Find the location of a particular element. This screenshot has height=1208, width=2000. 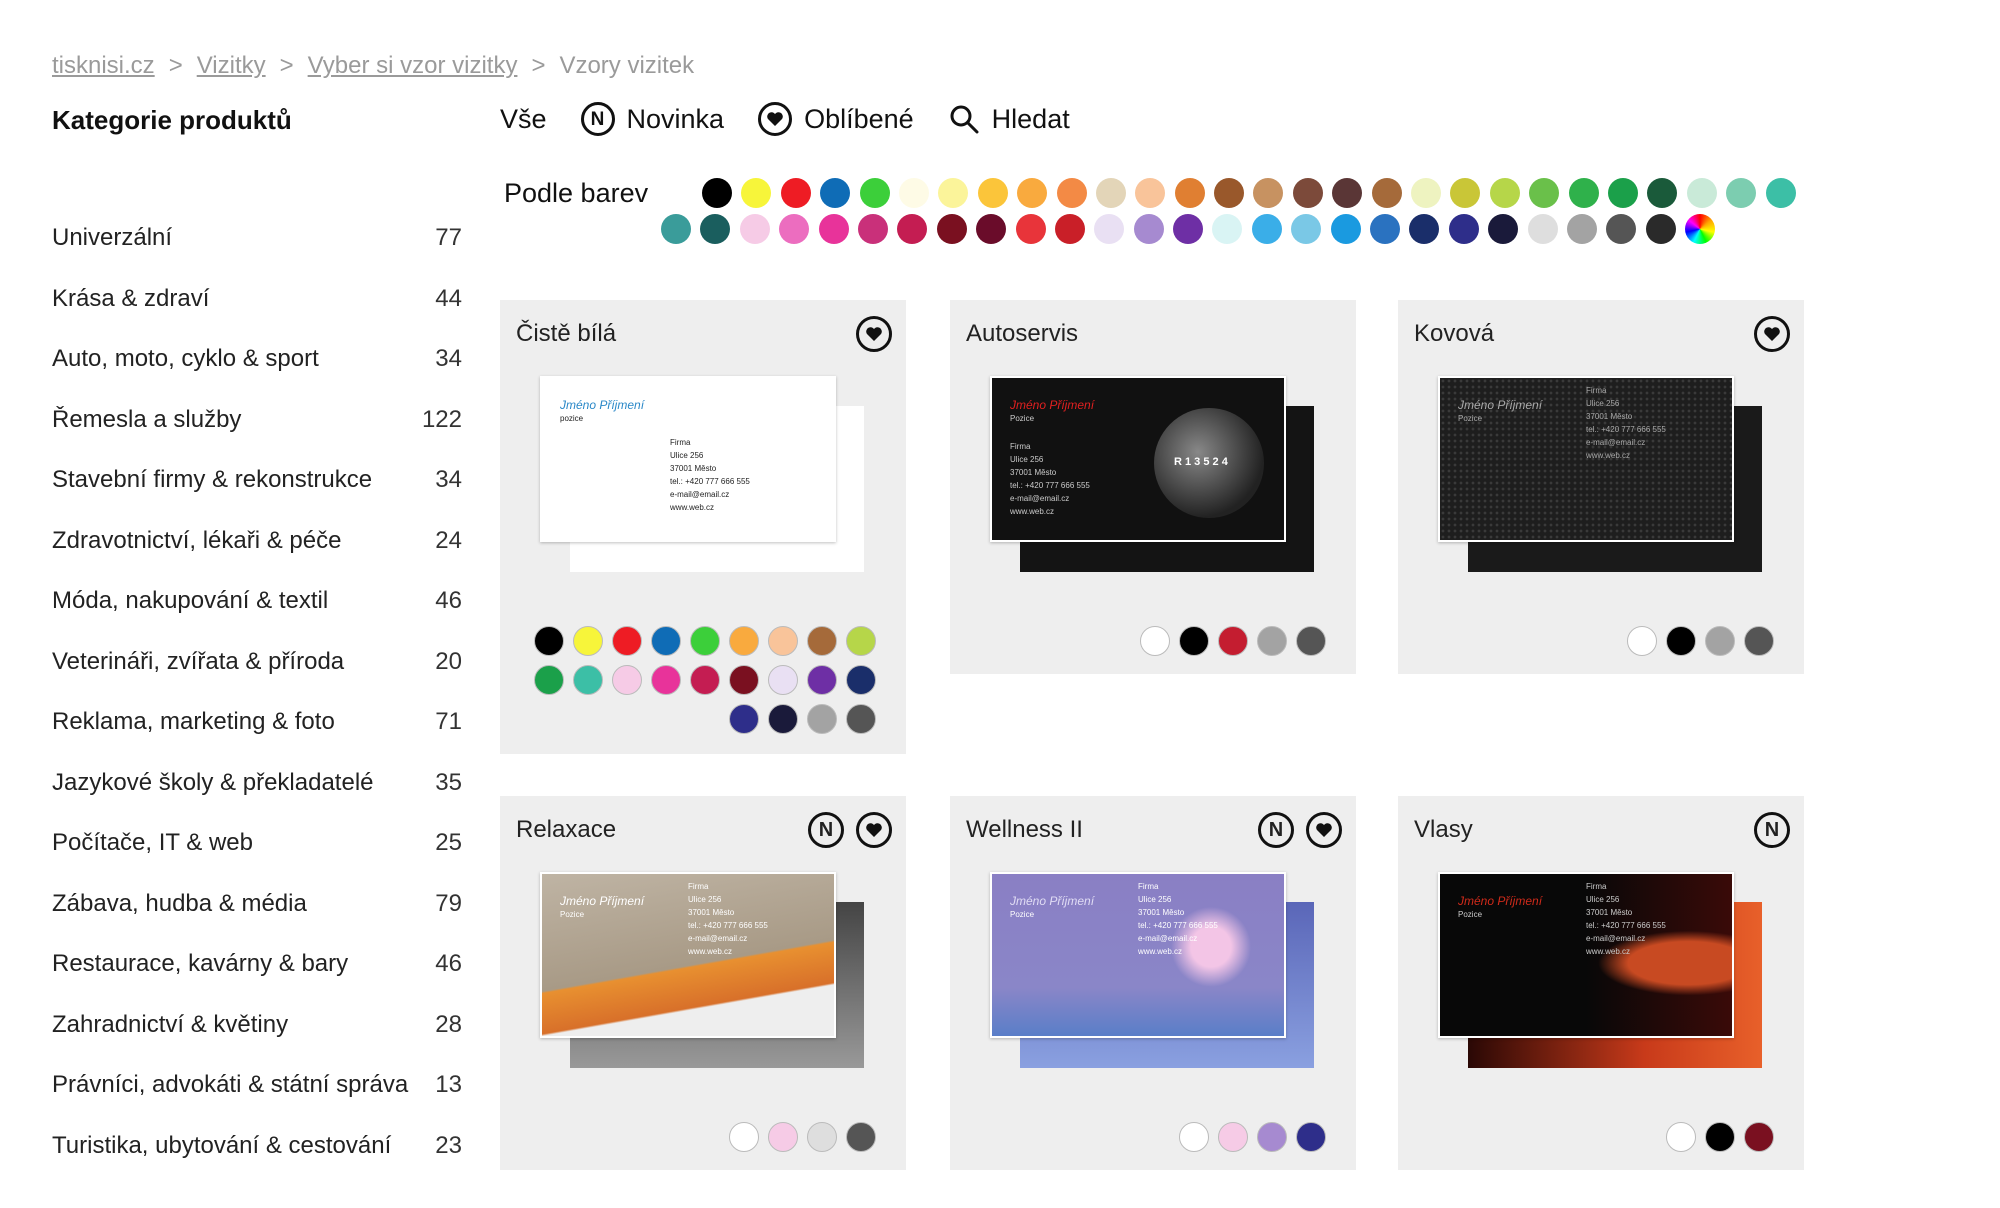

filter-all: Vše is located at coordinates (523, 119).